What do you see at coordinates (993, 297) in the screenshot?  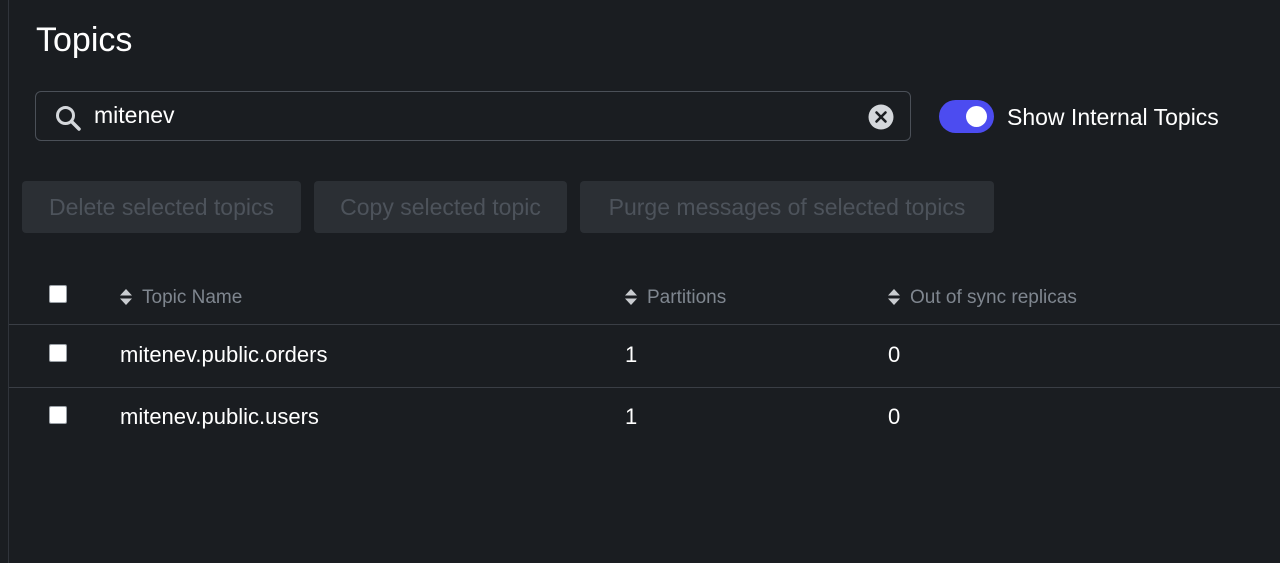 I see `column-header-label: Out of sync replicas` at bounding box center [993, 297].